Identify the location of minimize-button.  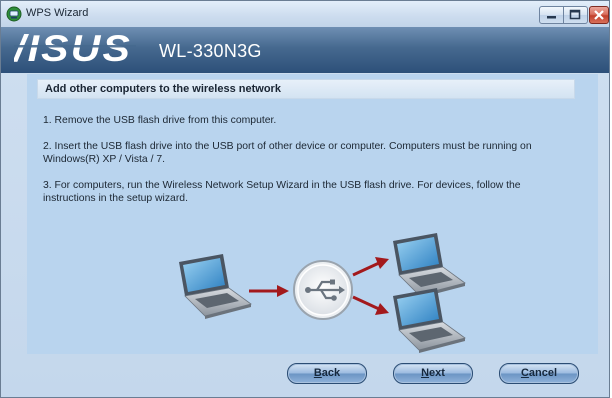
(551, 15).